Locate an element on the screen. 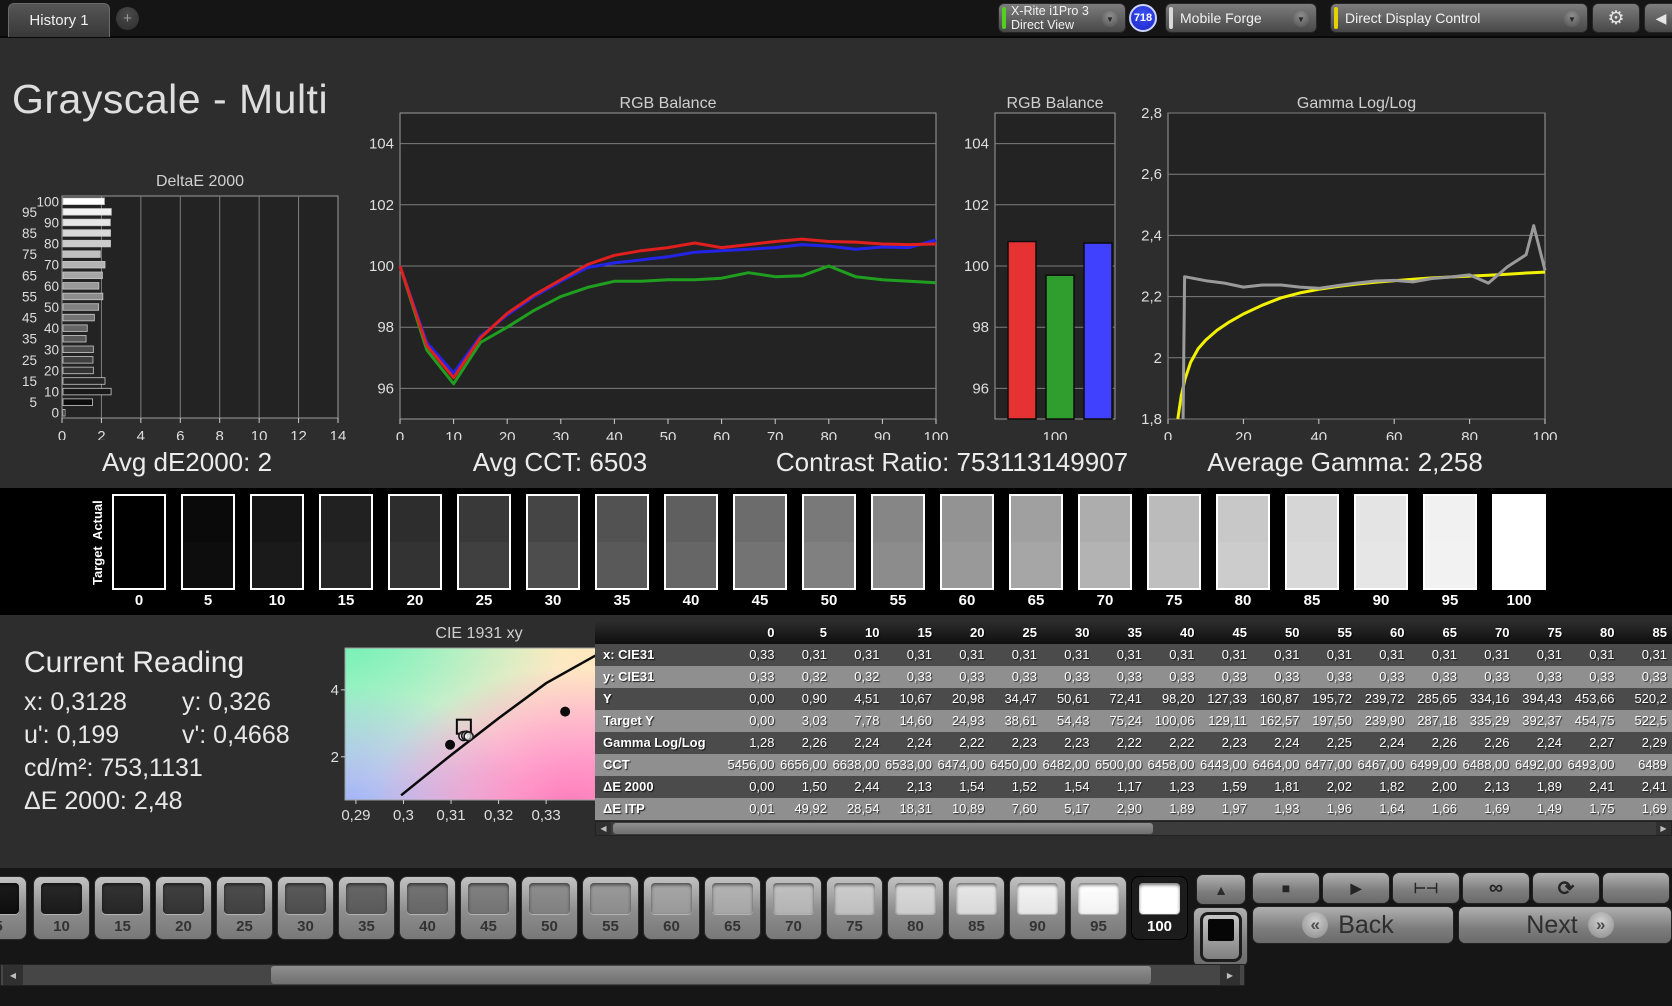 The image size is (1672, 1006). play-icon: ▶ is located at coordinates (1356, 887).